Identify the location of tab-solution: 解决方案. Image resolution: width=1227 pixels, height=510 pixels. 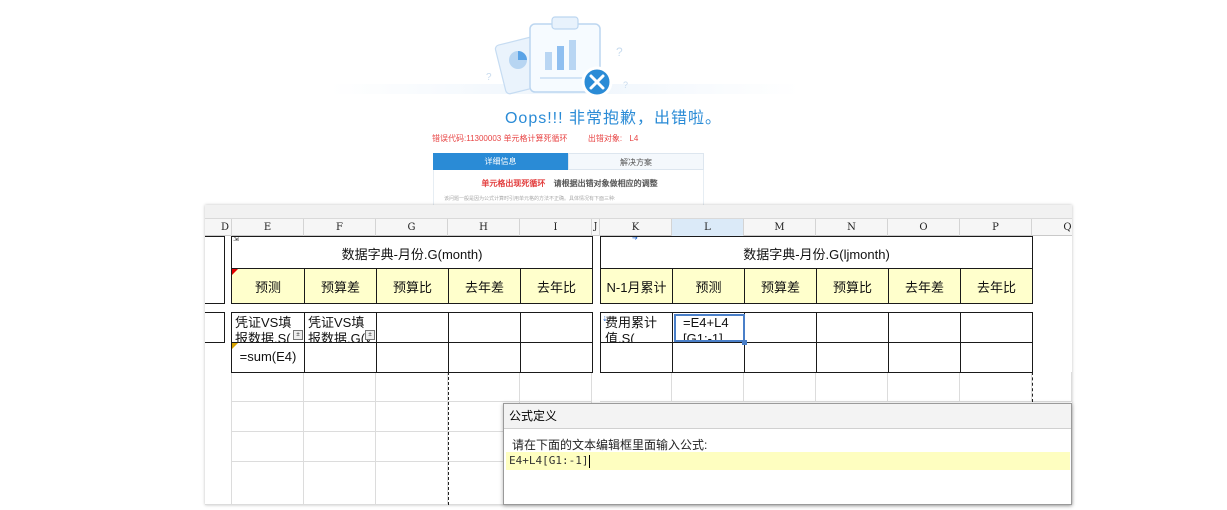
(636, 161).